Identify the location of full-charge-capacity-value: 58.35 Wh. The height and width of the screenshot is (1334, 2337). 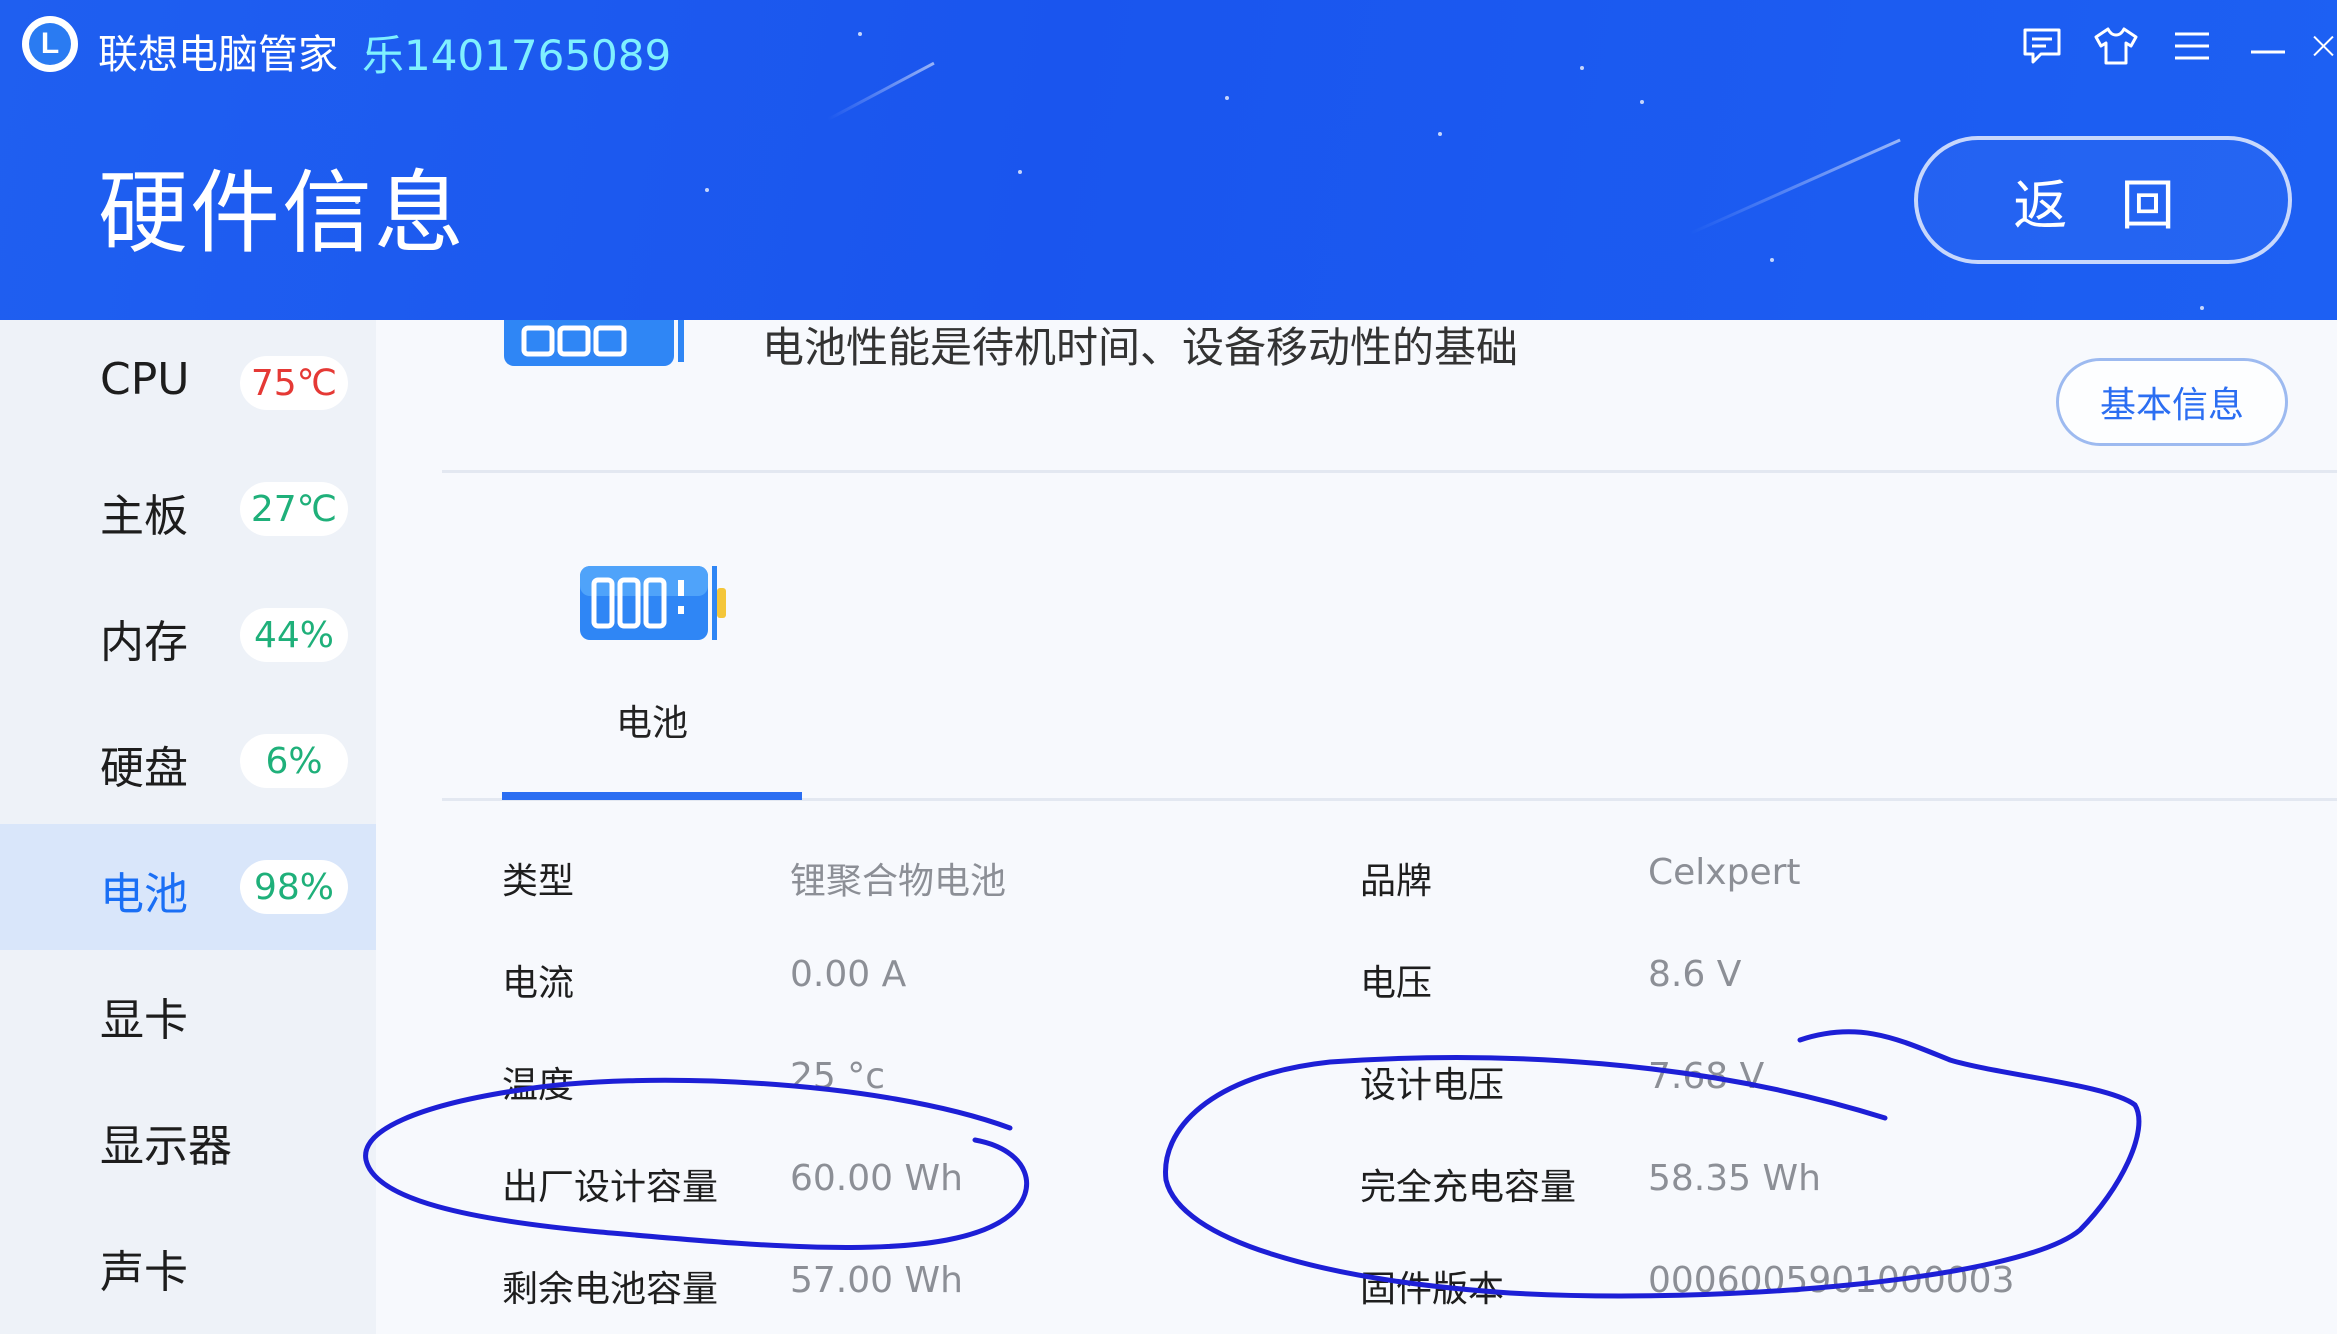
(1734, 1178).